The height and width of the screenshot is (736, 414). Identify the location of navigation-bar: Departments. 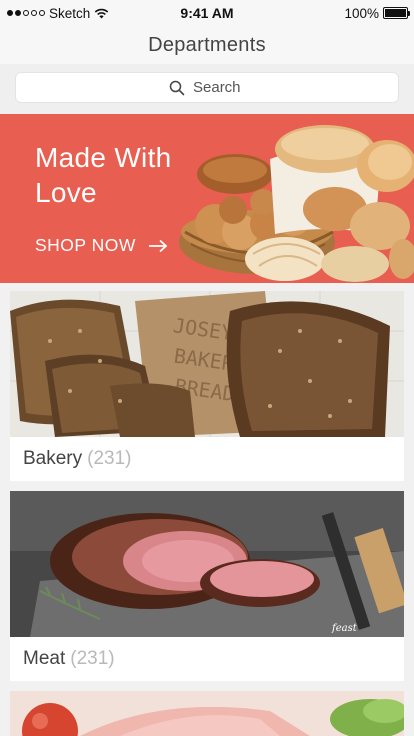
(207, 45).